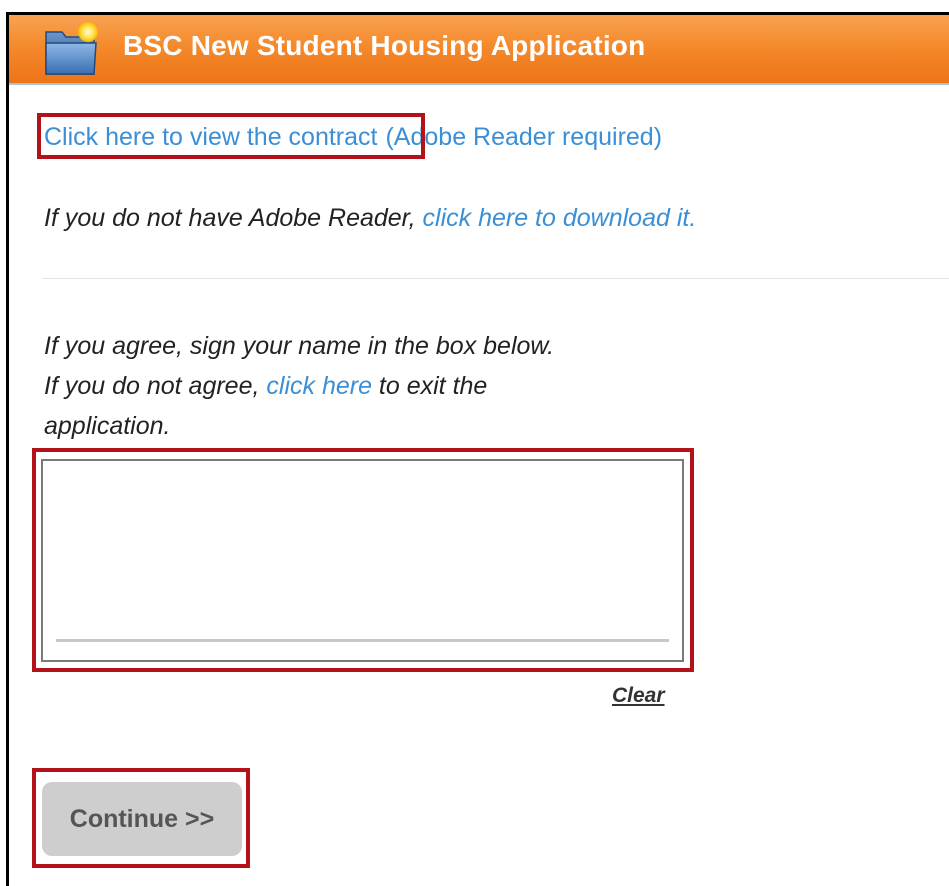 The width and height of the screenshot is (949, 886). I want to click on top-strip, so click(474, 6).